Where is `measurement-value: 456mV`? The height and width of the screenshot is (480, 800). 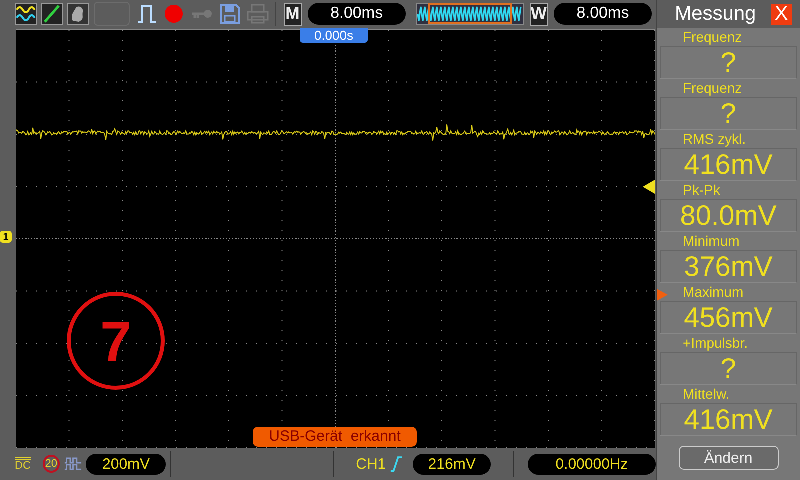
measurement-value: 456mV is located at coordinates (728, 317).